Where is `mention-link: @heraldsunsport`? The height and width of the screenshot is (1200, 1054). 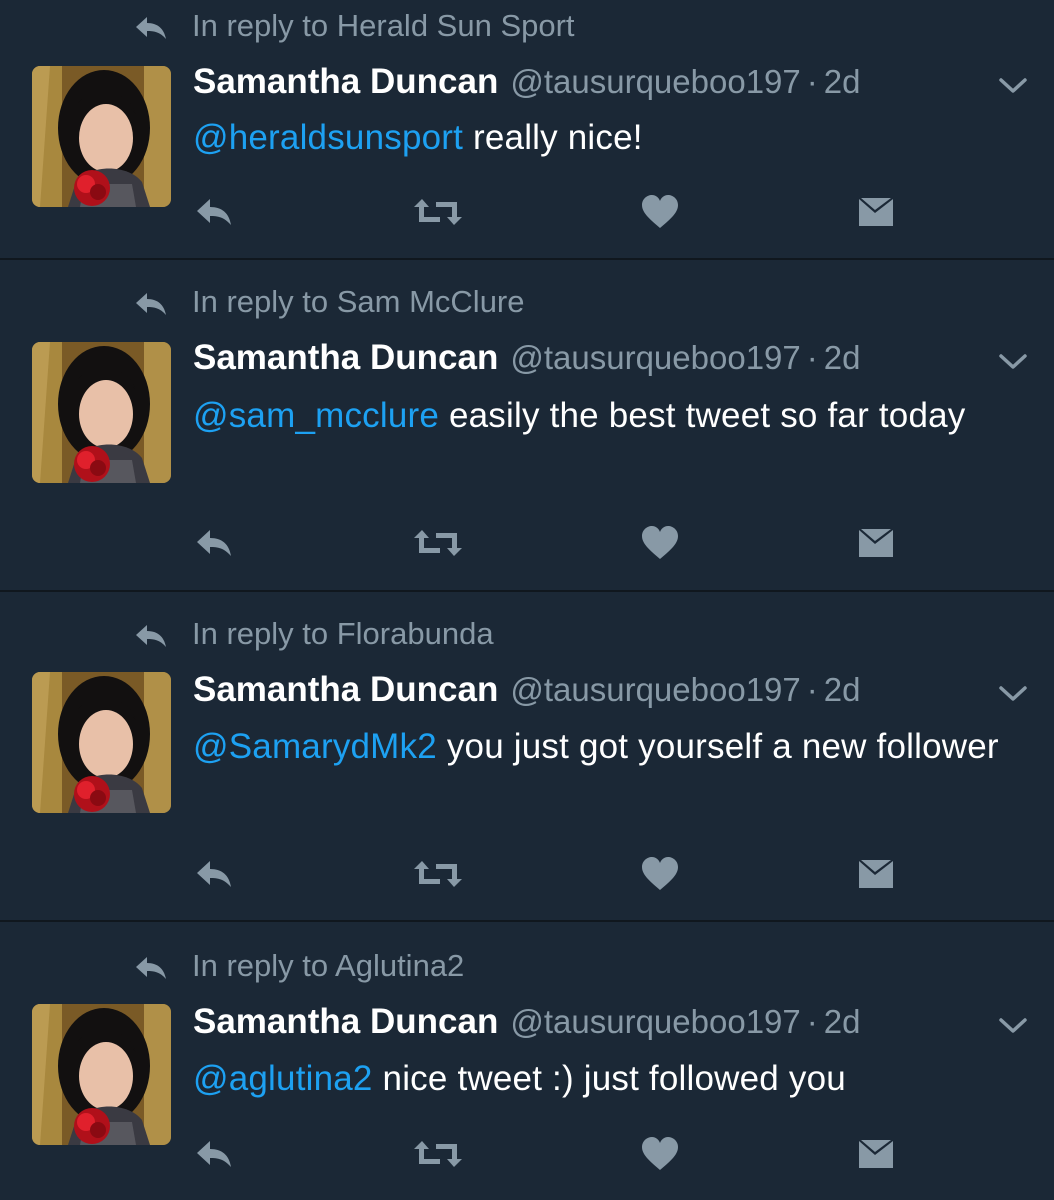 mention-link: @heraldsunsport is located at coordinates (328, 137).